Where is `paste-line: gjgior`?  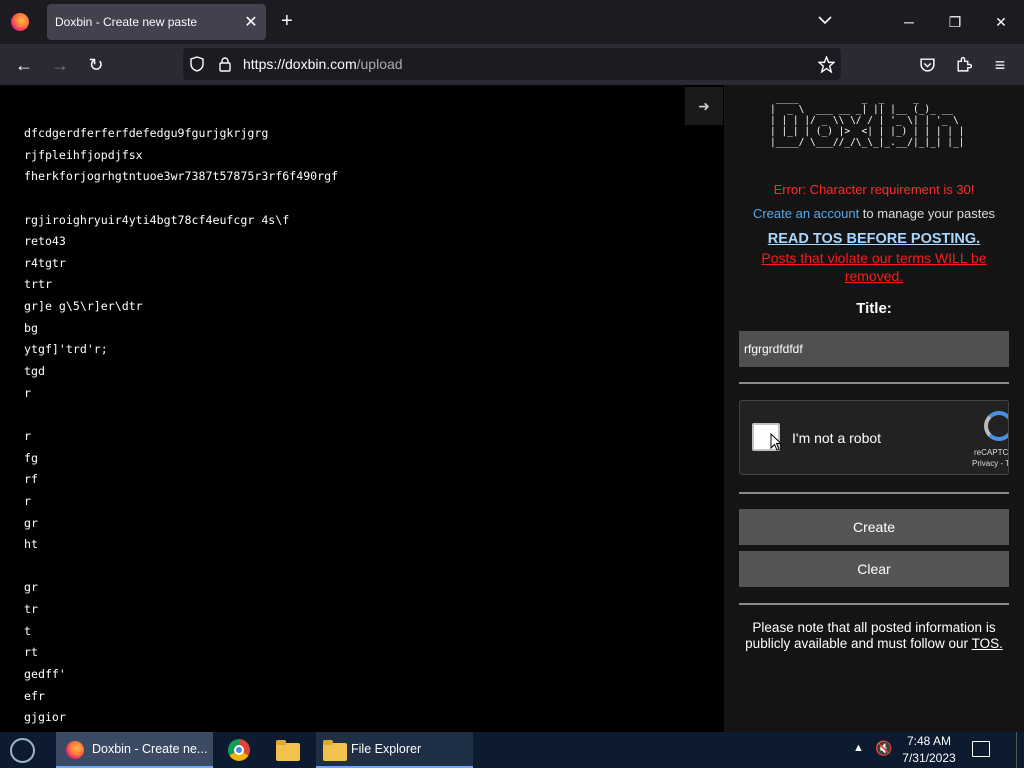
paste-line: gjgior is located at coordinates (45, 717).